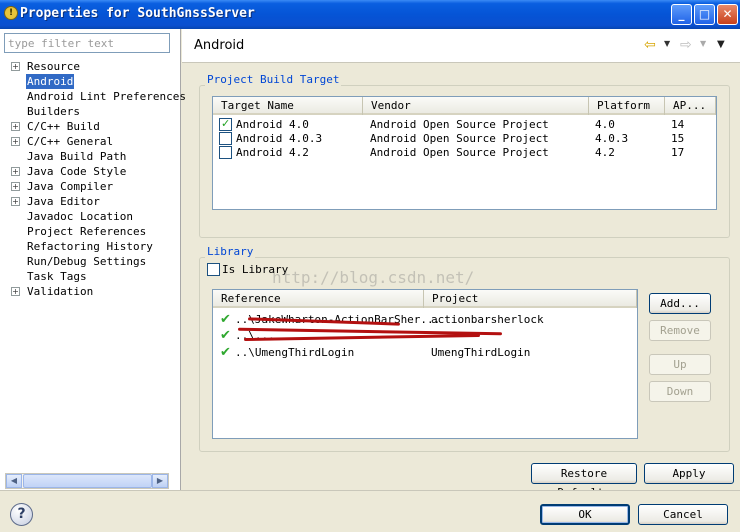 This screenshot has height=532, width=740. What do you see at coordinates (686, 45) in the screenshot?
I see `forward-arrow-icon: ⇨` at bounding box center [686, 45].